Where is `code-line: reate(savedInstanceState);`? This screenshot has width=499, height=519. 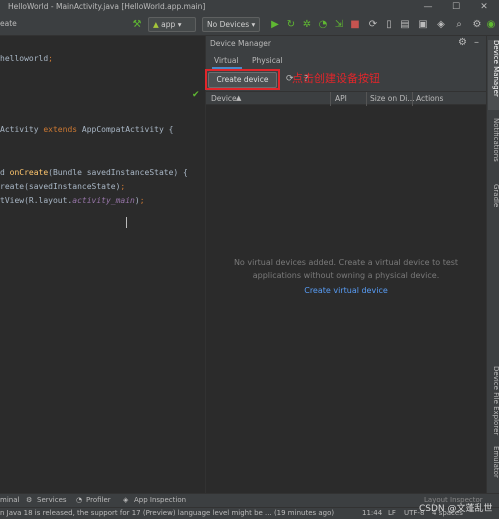 code-line: reate(savedInstanceState); is located at coordinates (62, 187).